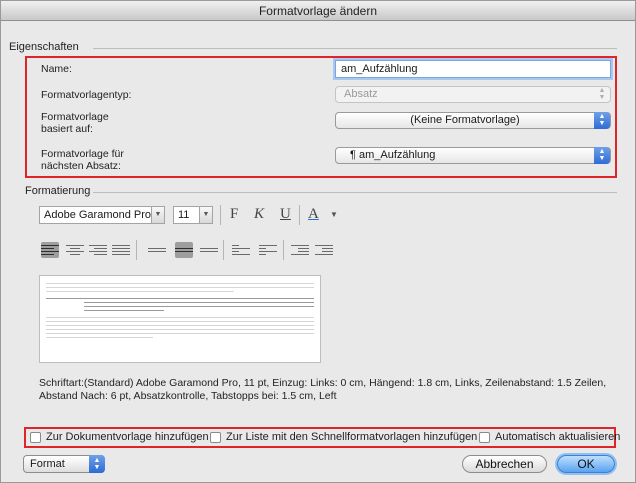 The height and width of the screenshot is (483, 636). I want to click on font-combo: Adobe Garamond Pro ▼, so click(102, 215).